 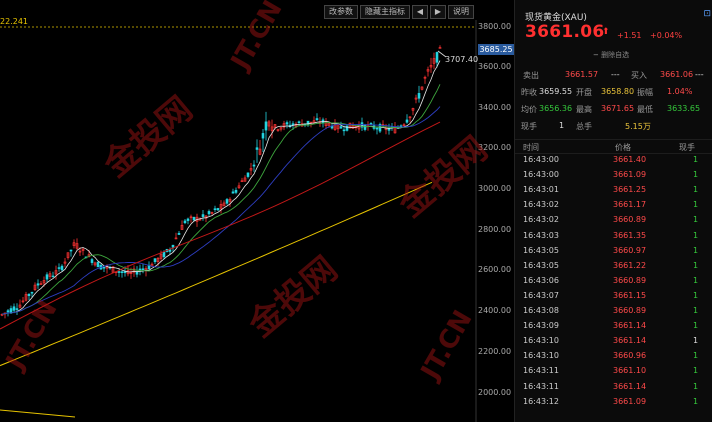 I want to click on delete-watchlist-button: − 删除自选, so click(x=611, y=55).